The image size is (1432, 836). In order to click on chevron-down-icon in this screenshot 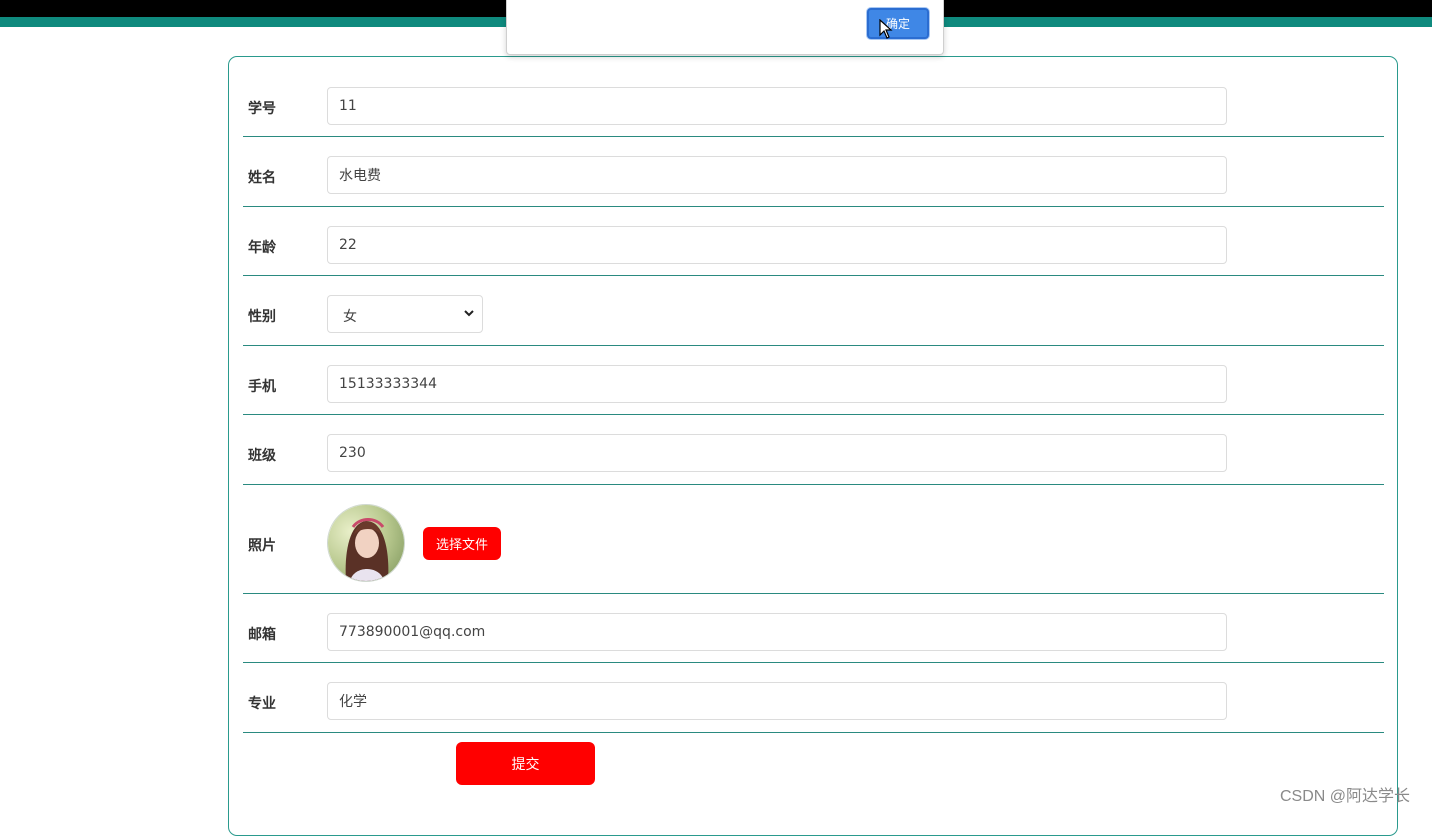, I will do `click(469, 313)`.